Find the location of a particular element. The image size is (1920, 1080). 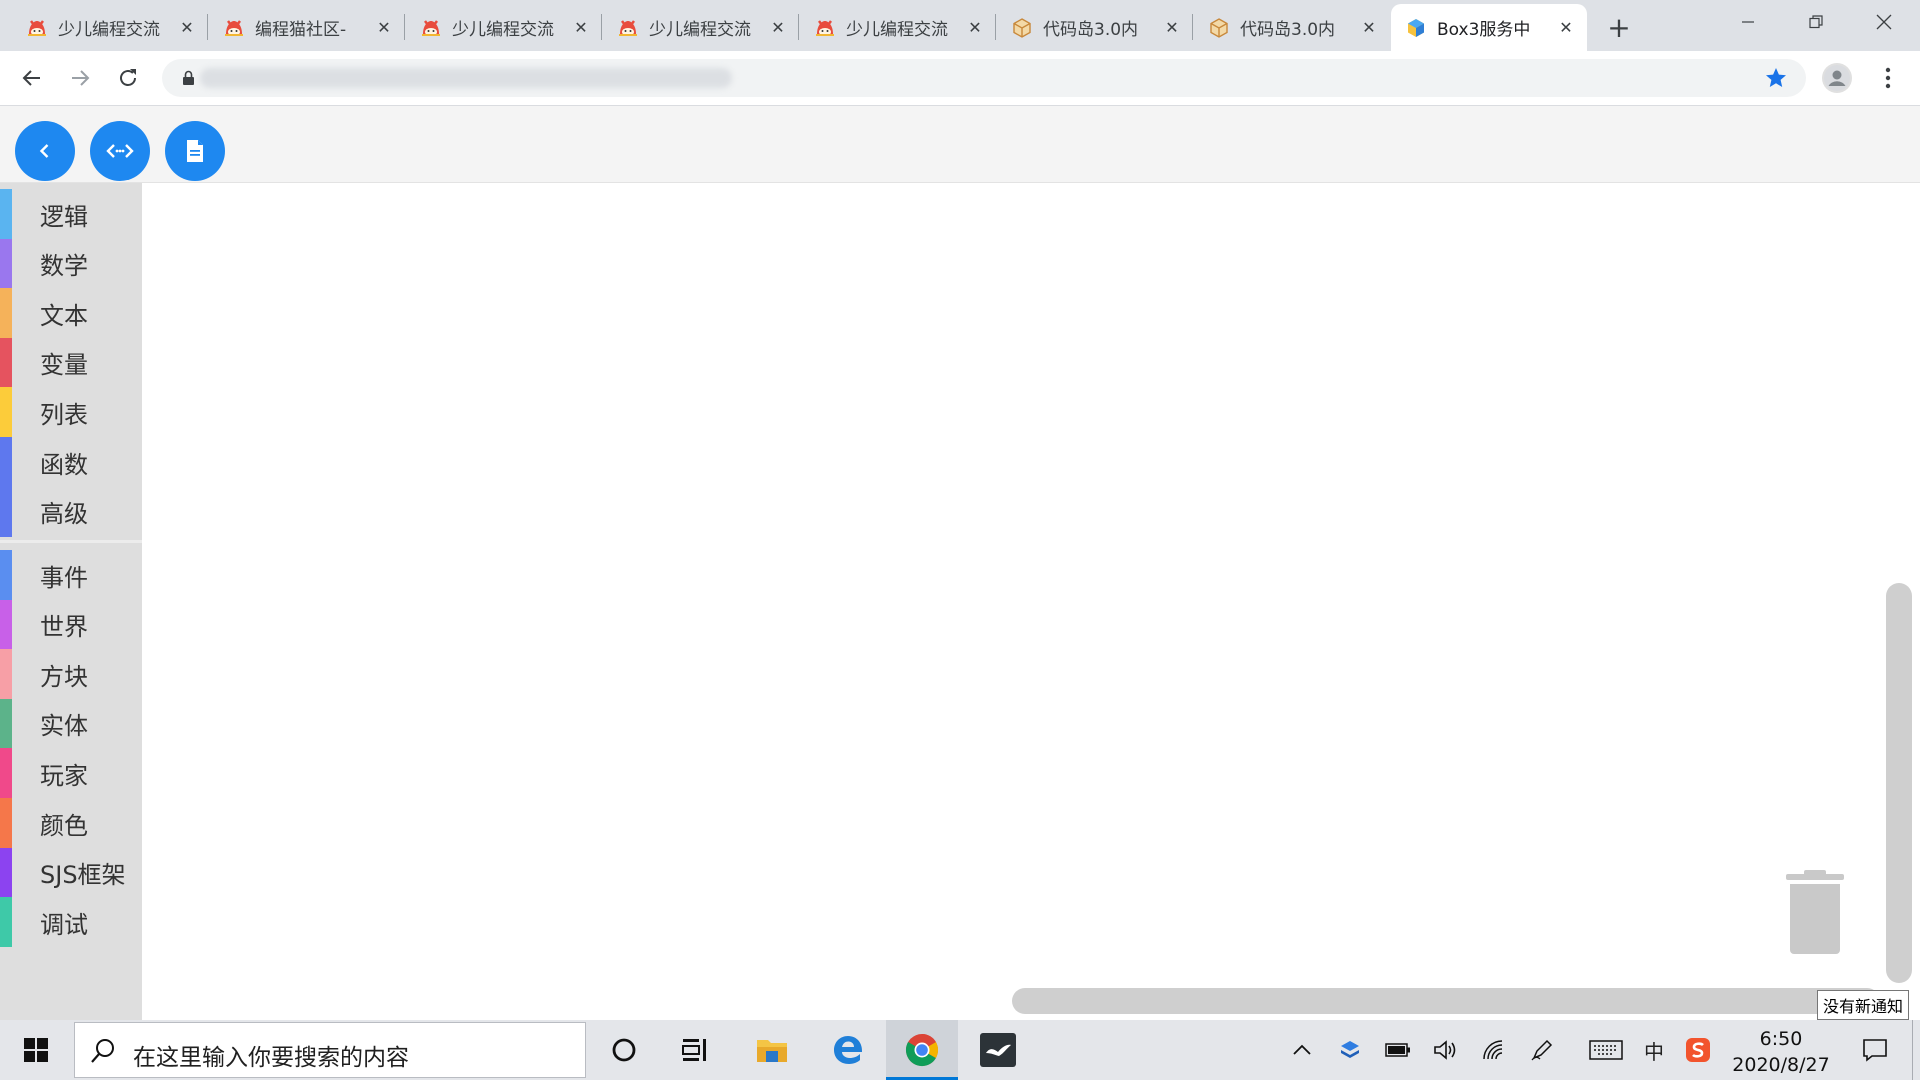

category-item: 逻辑 is located at coordinates (71, 214).